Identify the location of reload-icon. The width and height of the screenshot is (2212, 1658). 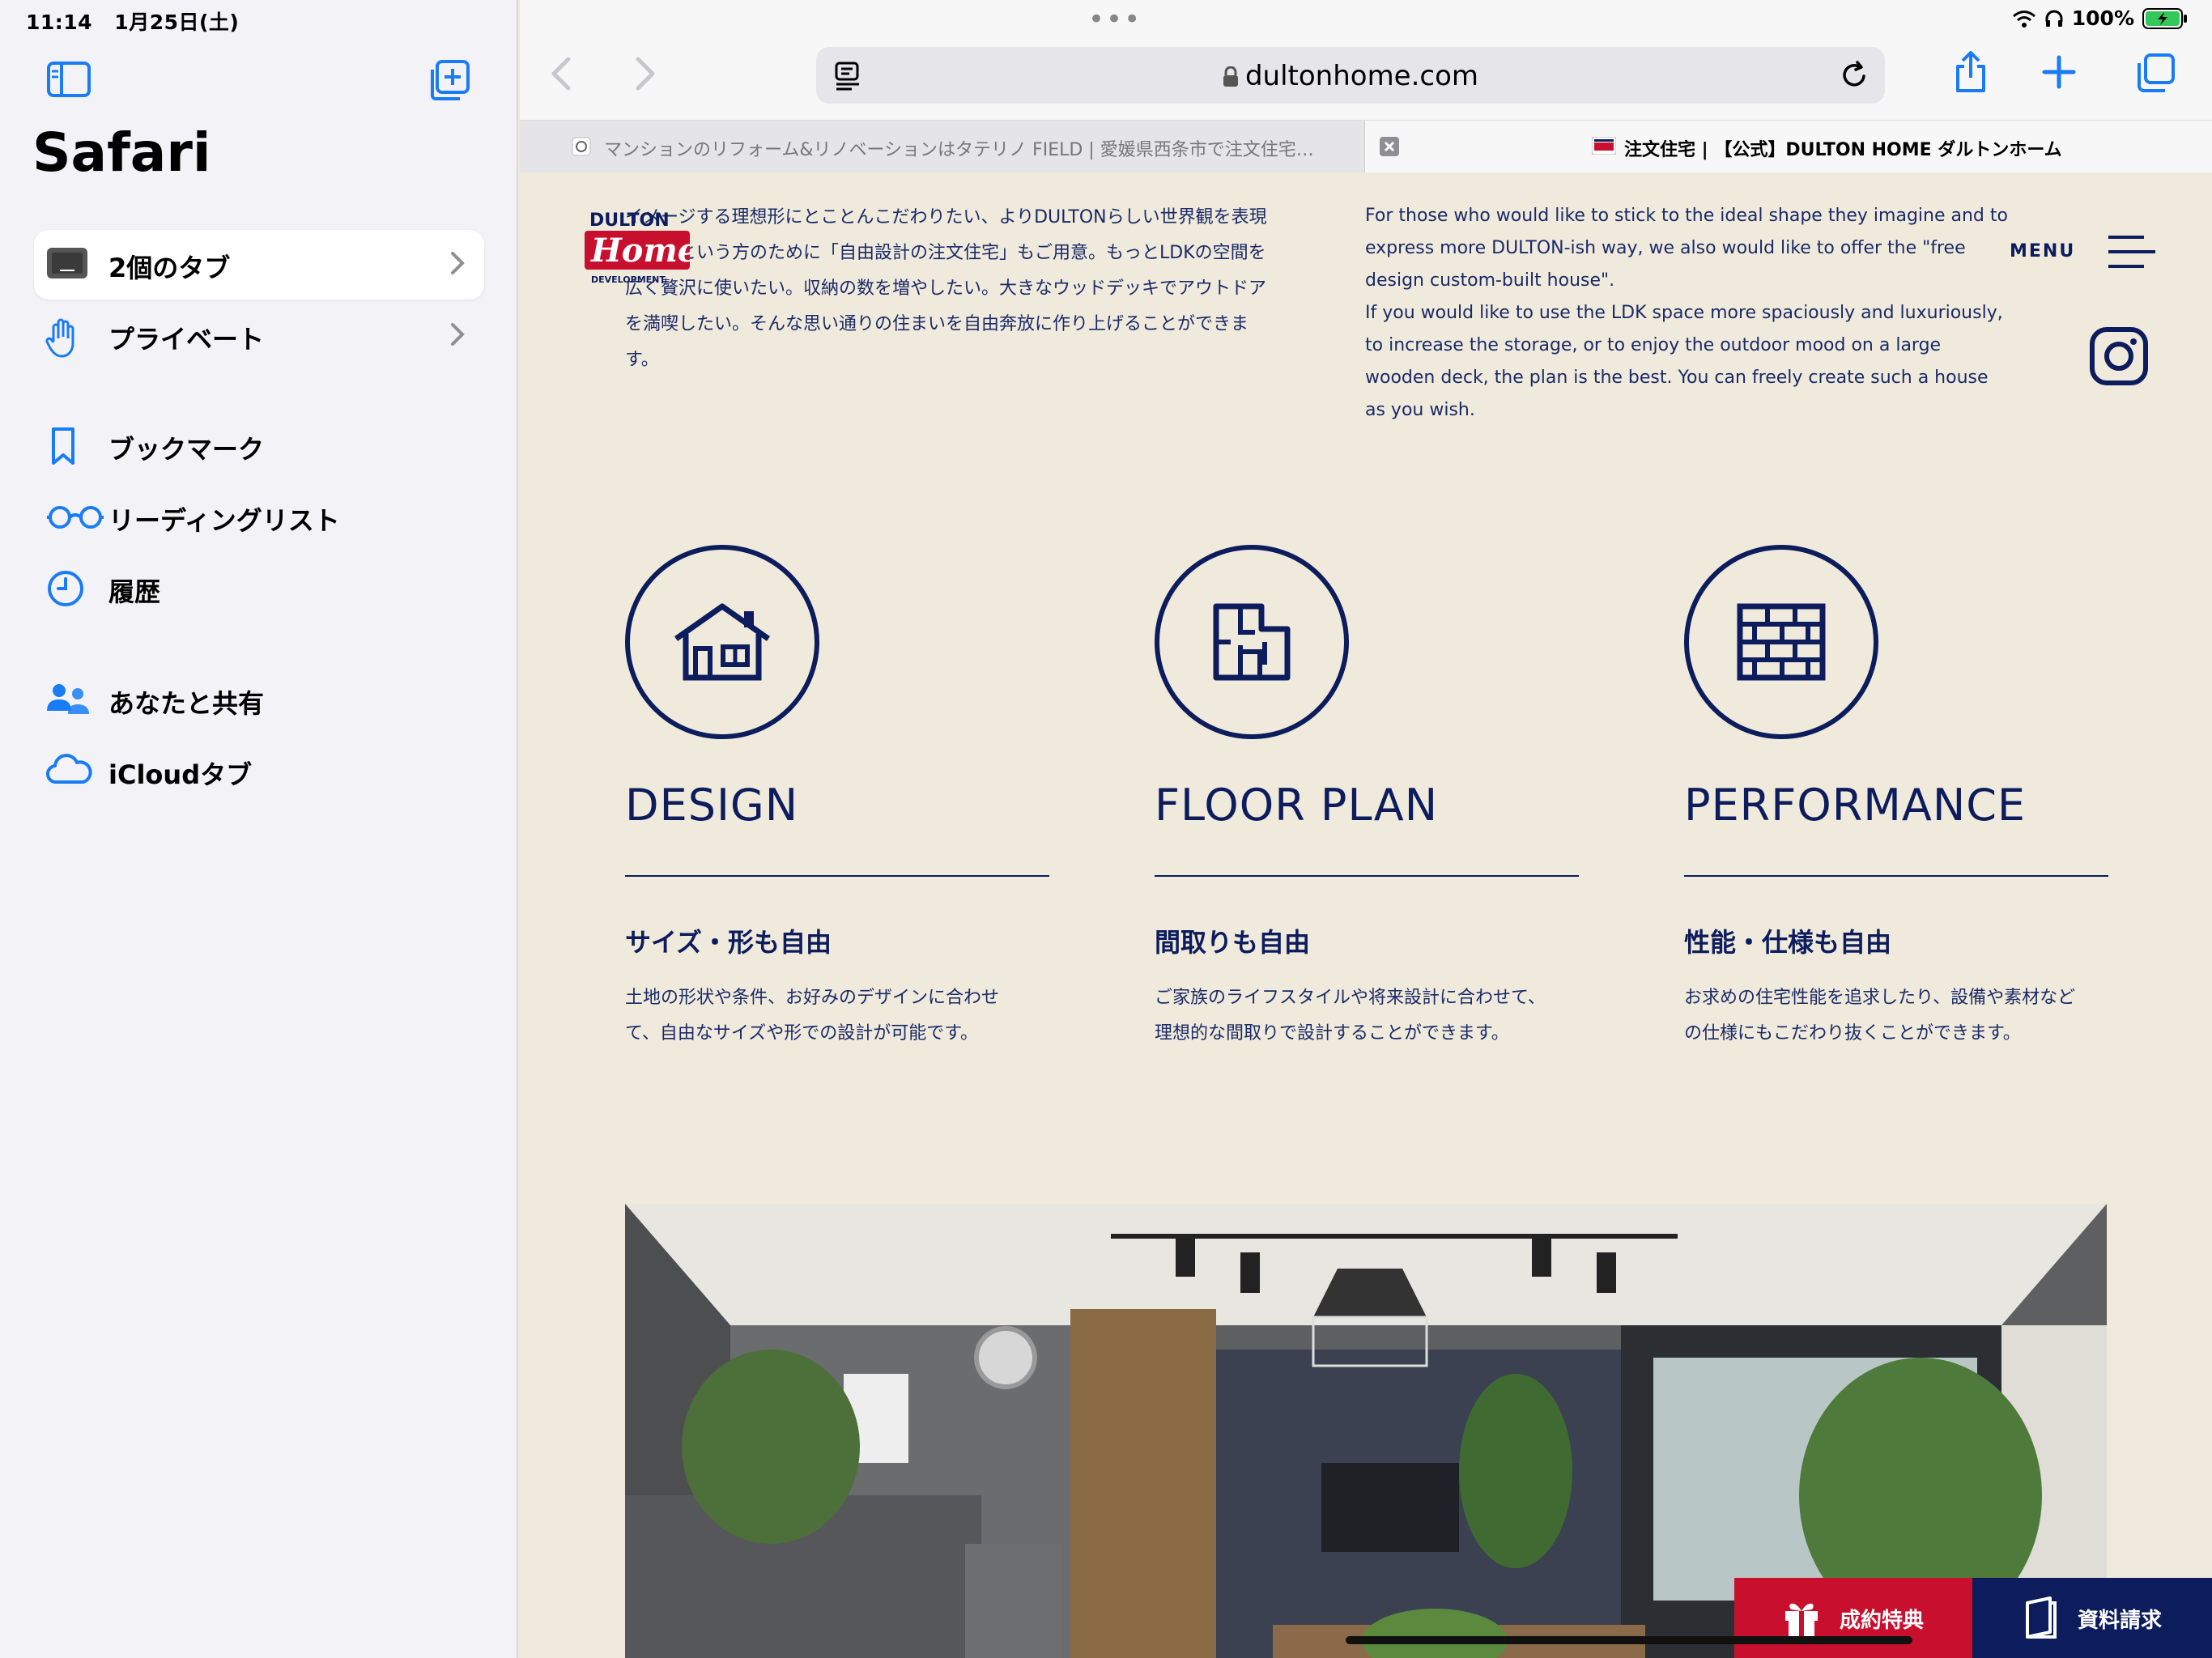
(1855, 77).